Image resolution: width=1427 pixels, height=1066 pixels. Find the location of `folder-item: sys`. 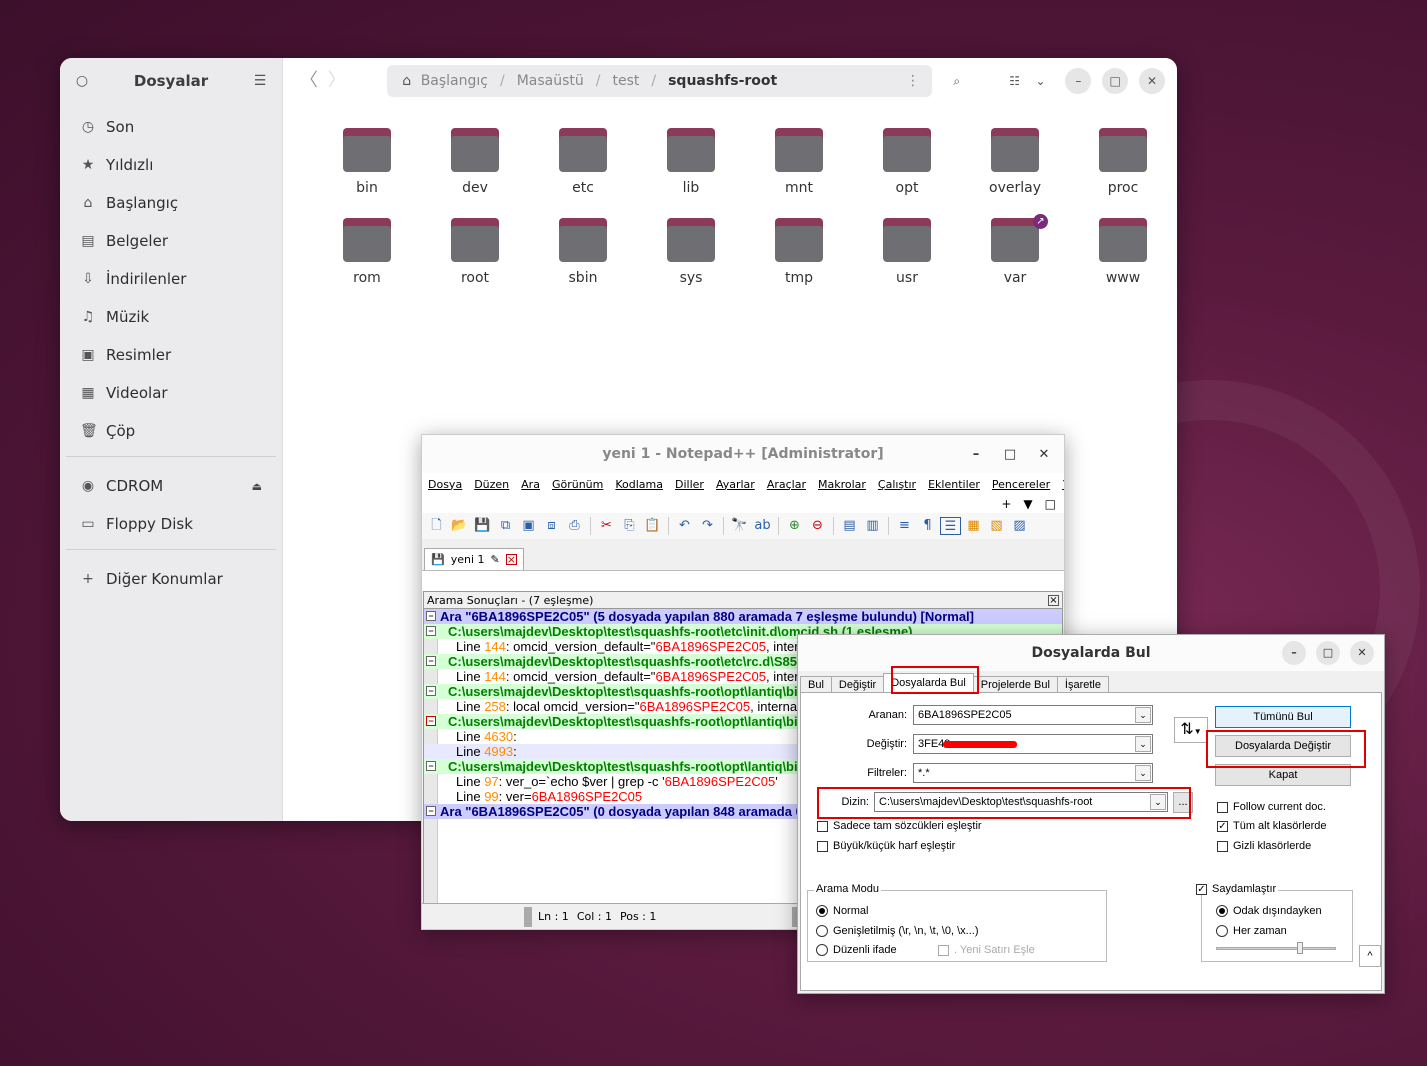

folder-item: sys is located at coordinates (691, 263).